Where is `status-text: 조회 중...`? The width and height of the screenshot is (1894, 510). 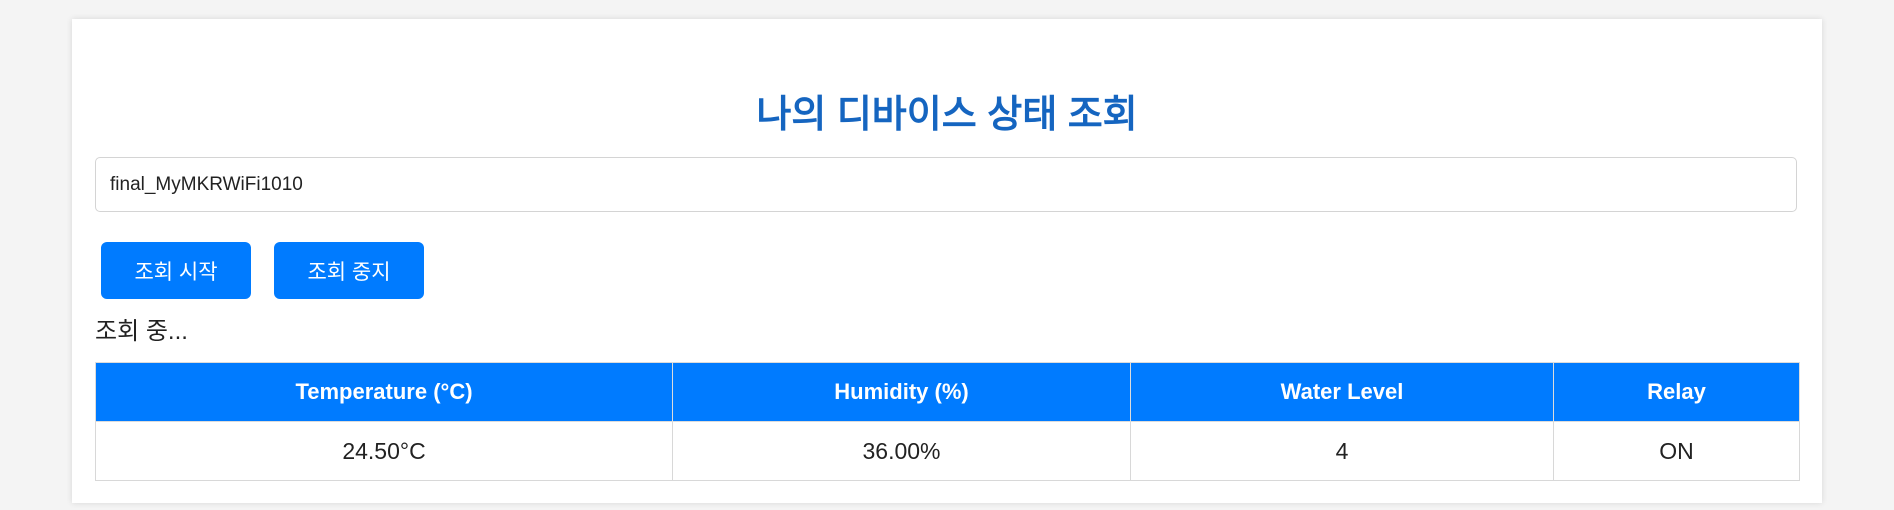 status-text: 조회 중... is located at coordinates (141, 331).